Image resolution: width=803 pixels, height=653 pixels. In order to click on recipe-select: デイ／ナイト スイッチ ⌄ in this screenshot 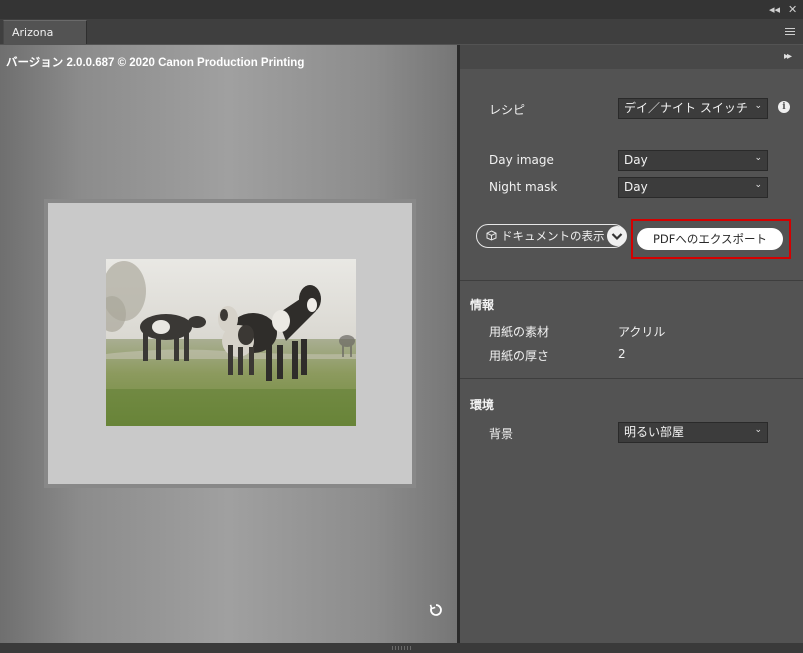, I will do `click(693, 108)`.